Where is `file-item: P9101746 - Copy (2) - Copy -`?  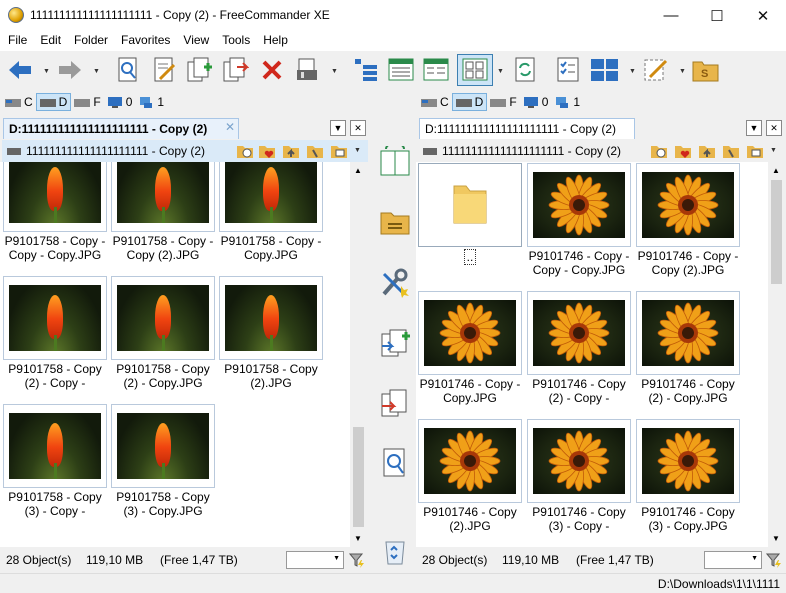
file-item: P9101746 - Copy (2) - Copy - is located at coordinates (579, 354).